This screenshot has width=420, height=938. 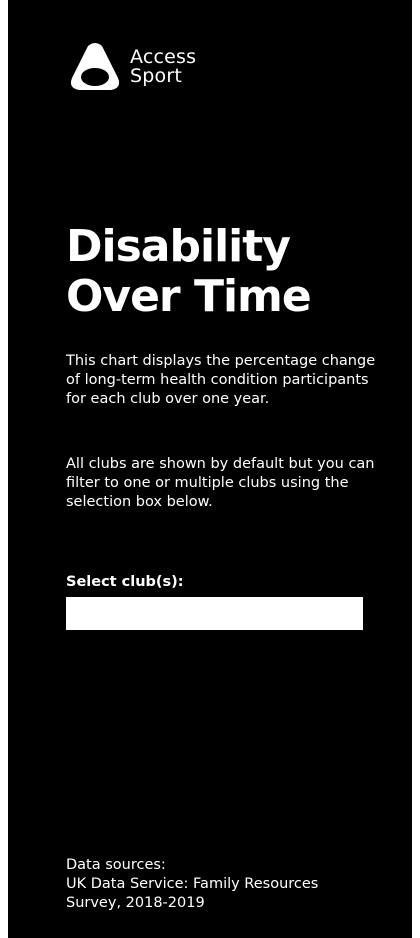 I want to click on club-select-label: Select club(s):, so click(x=125, y=582).